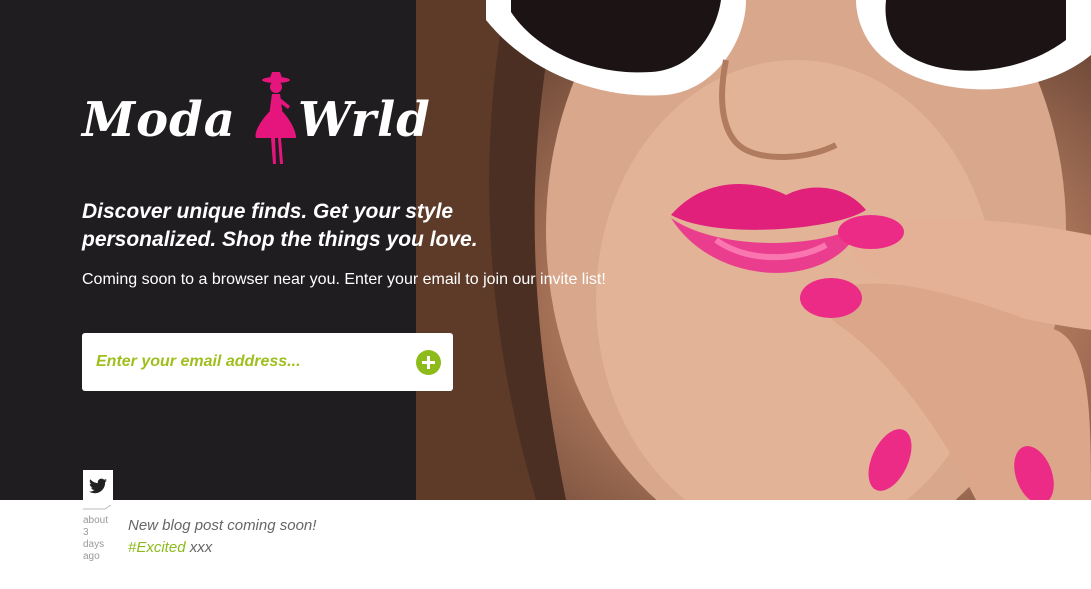 The width and height of the screenshot is (1091, 589). I want to click on latest-tweet: New blog post coming soon! #Excited xxx, so click(338, 537).